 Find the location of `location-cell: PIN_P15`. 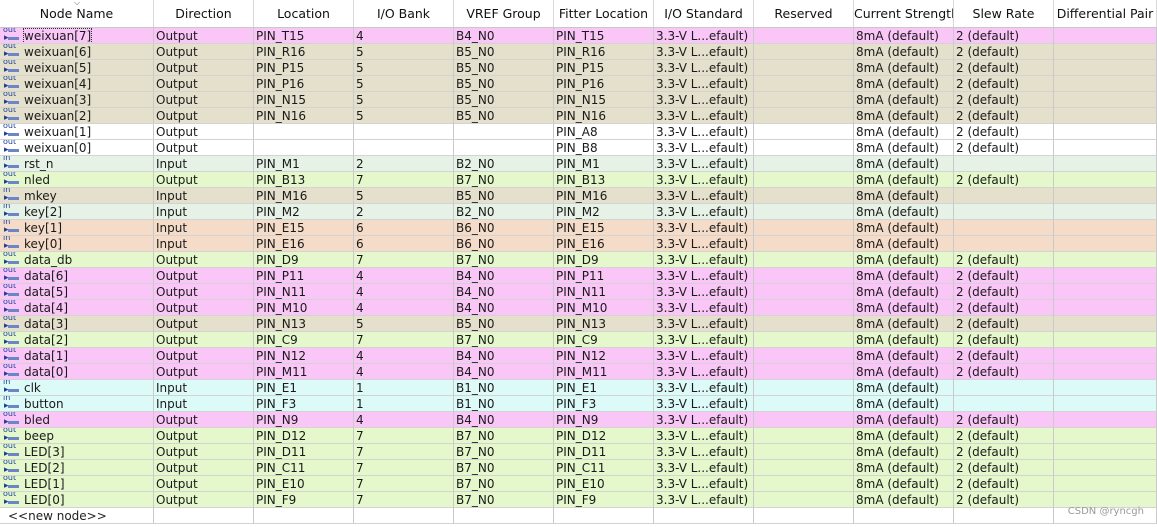

location-cell: PIN_P15 is located at coordinates (304, 68).